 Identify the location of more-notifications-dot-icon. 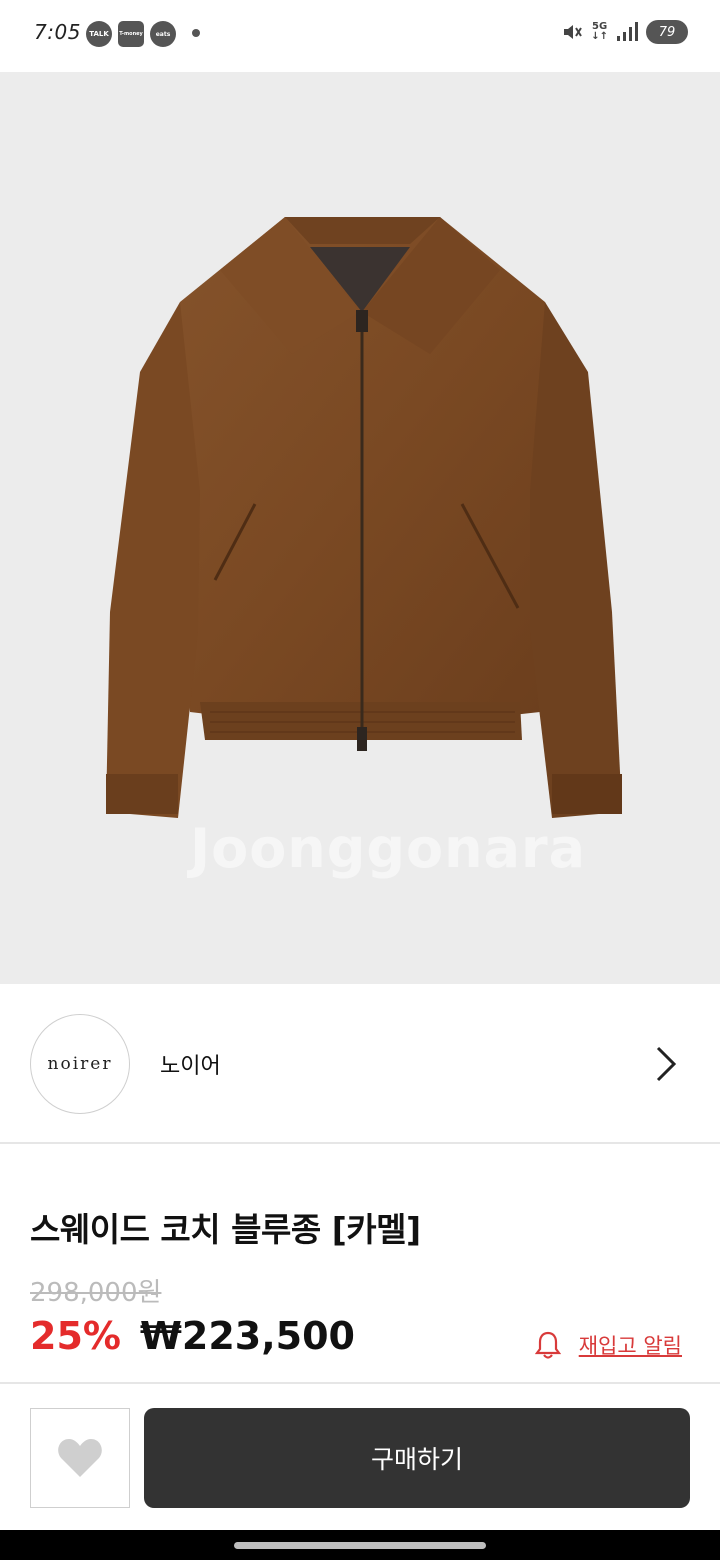
(196, 33).